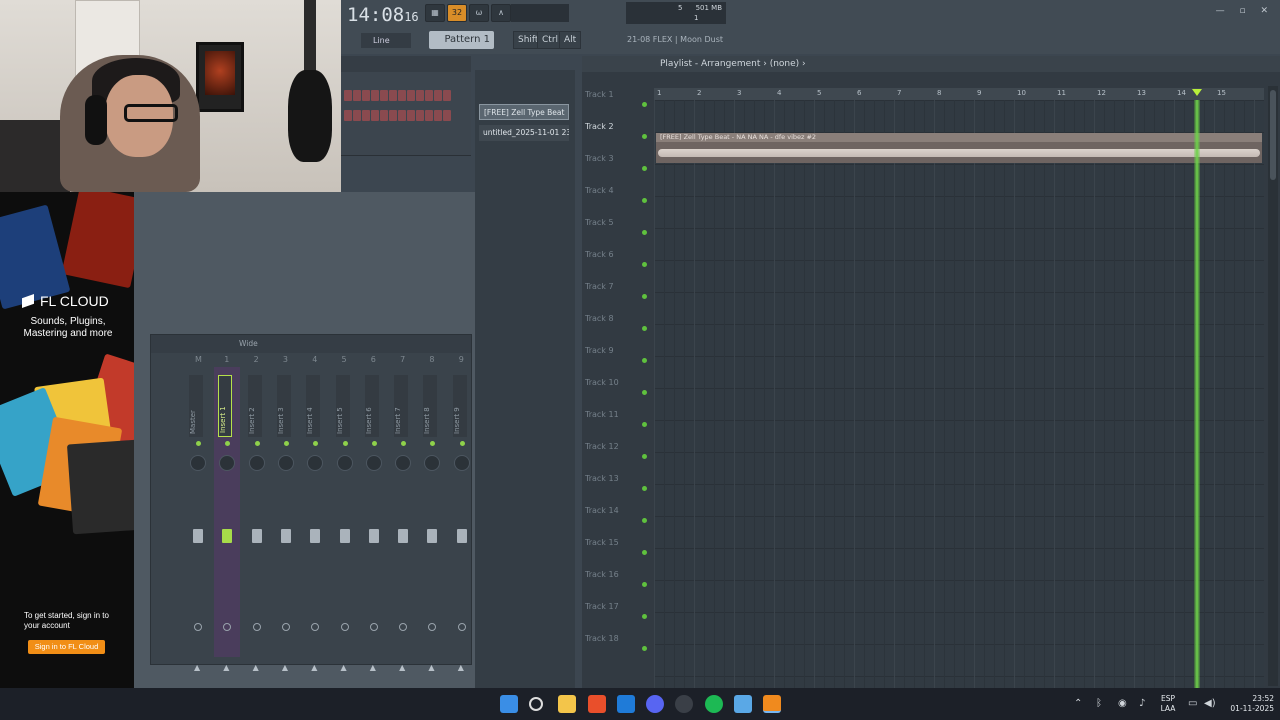 The height and width of the screenshot is (720, 1280). I want to click on volume-icon: ◀), so click(1210, 703).